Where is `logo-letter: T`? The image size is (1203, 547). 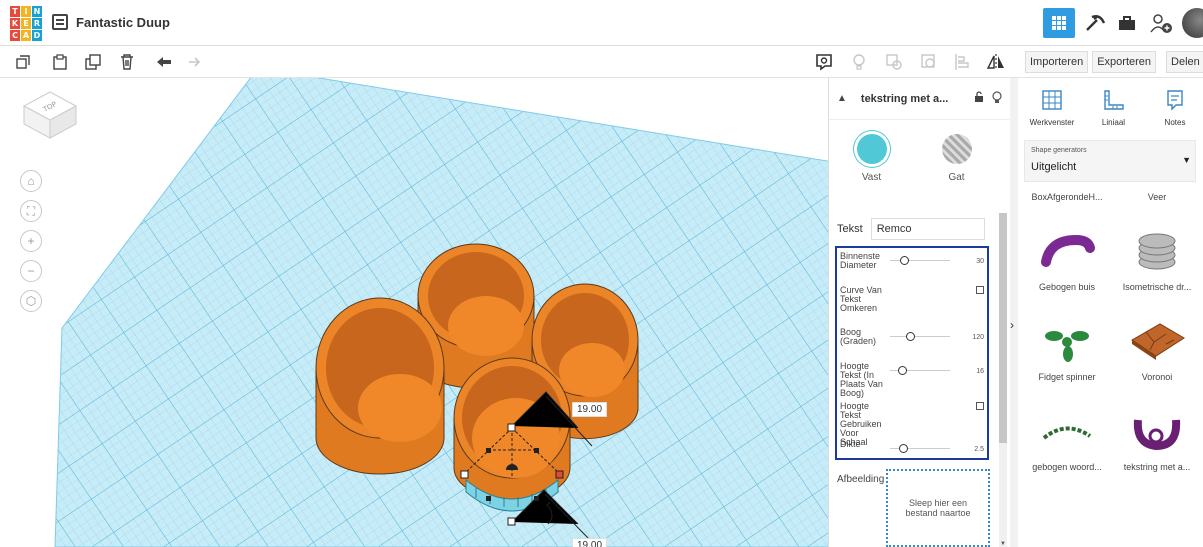 logo-letter: T is located at coordinates (15, 11).